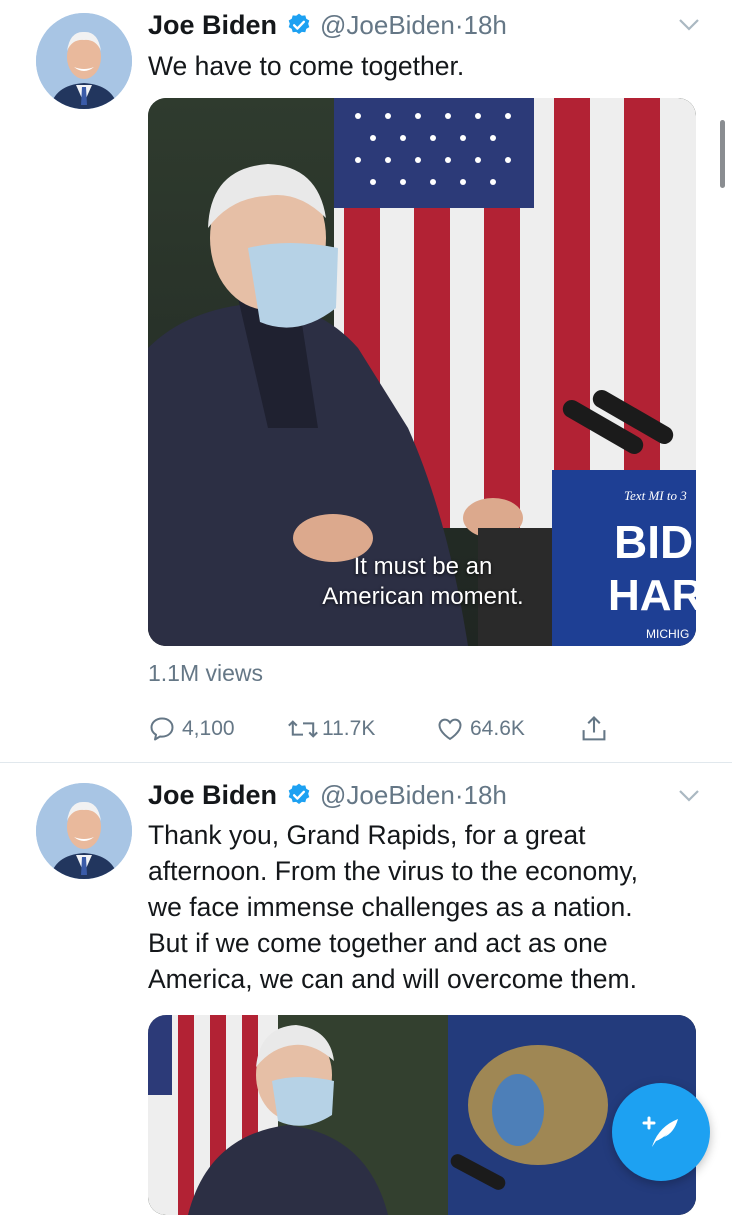  What do you see at coordinates (653, 542) in the screenshot?
I see `sign-text-1: BID` at bounding box center [653, 542].